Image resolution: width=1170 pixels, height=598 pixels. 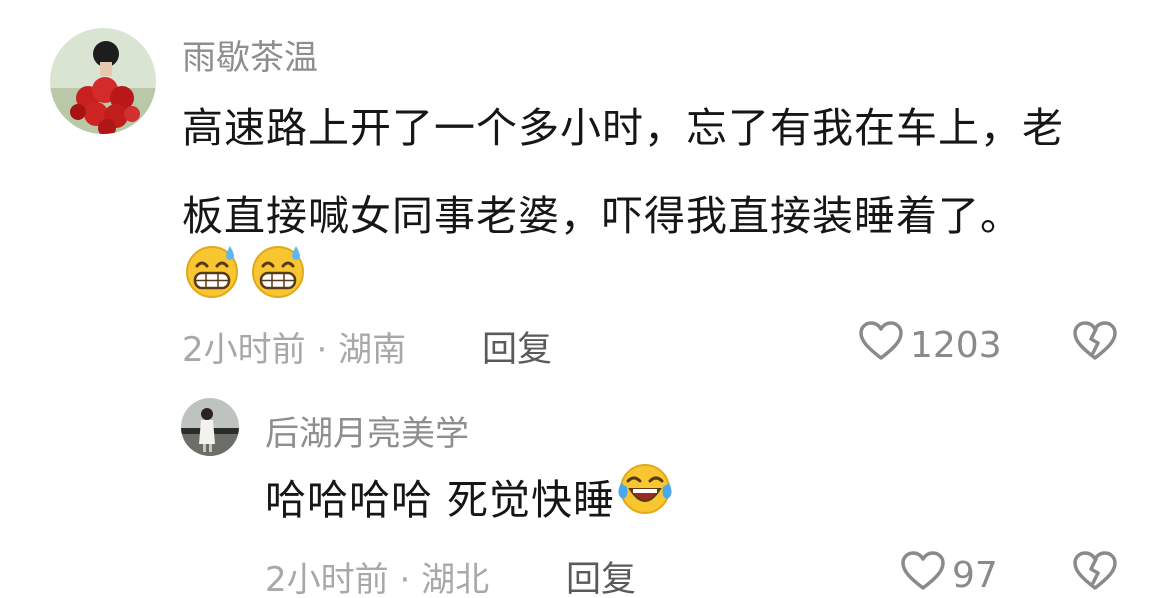 I want to click on comment-meta: 2小时前 · 湖南, so click(x=294, y=346).